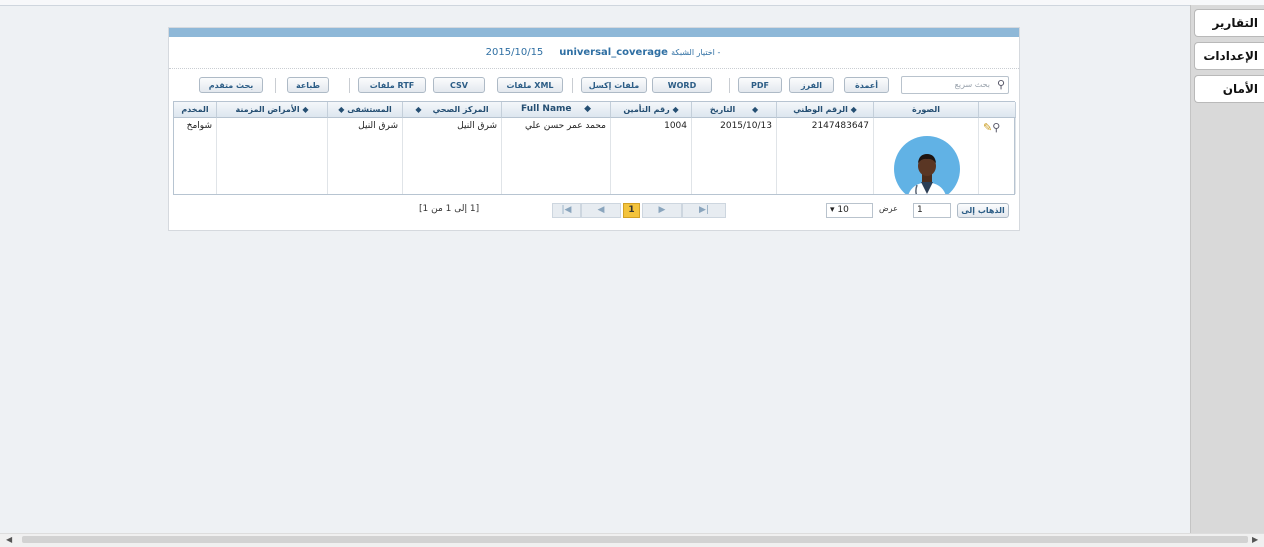 The width and height of the screenshot is (1264, 547). I want to click on row-actions: ✎⚲, so click(997, 156).